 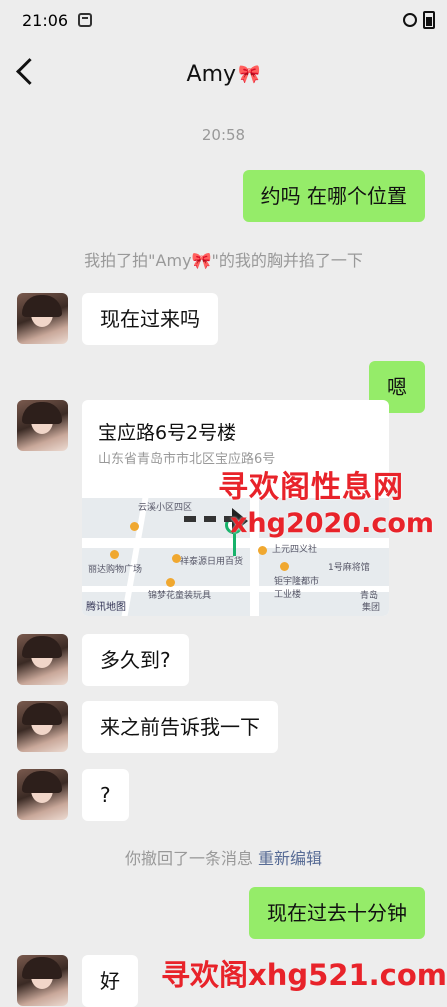 What do you see at coordinates (188, 858) in the screenshot?
I see `recall-notice: 你撤回了一条消息` at bounding box center [188, 858].